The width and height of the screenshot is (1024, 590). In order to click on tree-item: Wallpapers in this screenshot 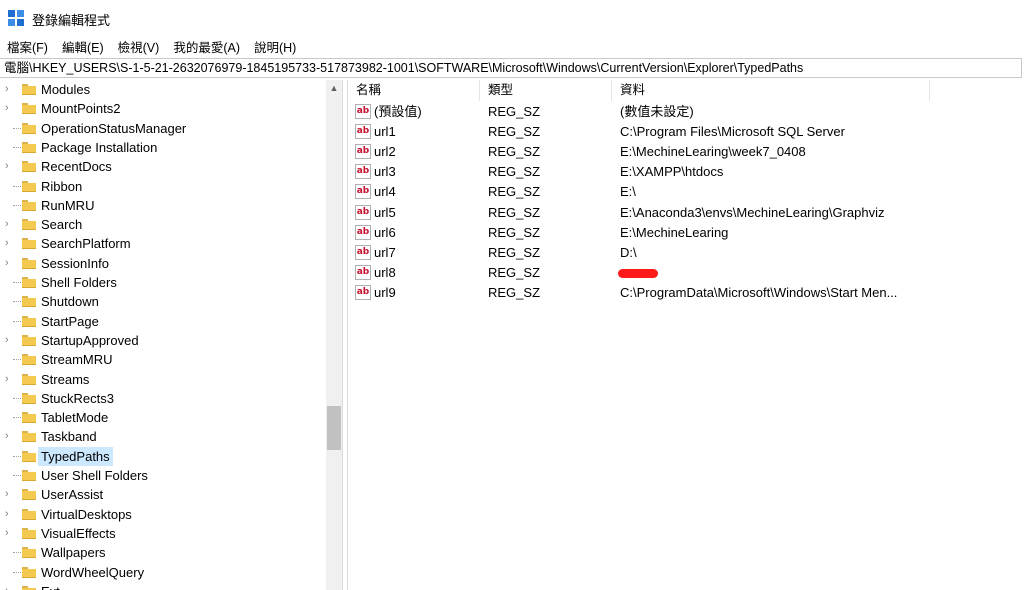, I will do `click(163, 552)`.